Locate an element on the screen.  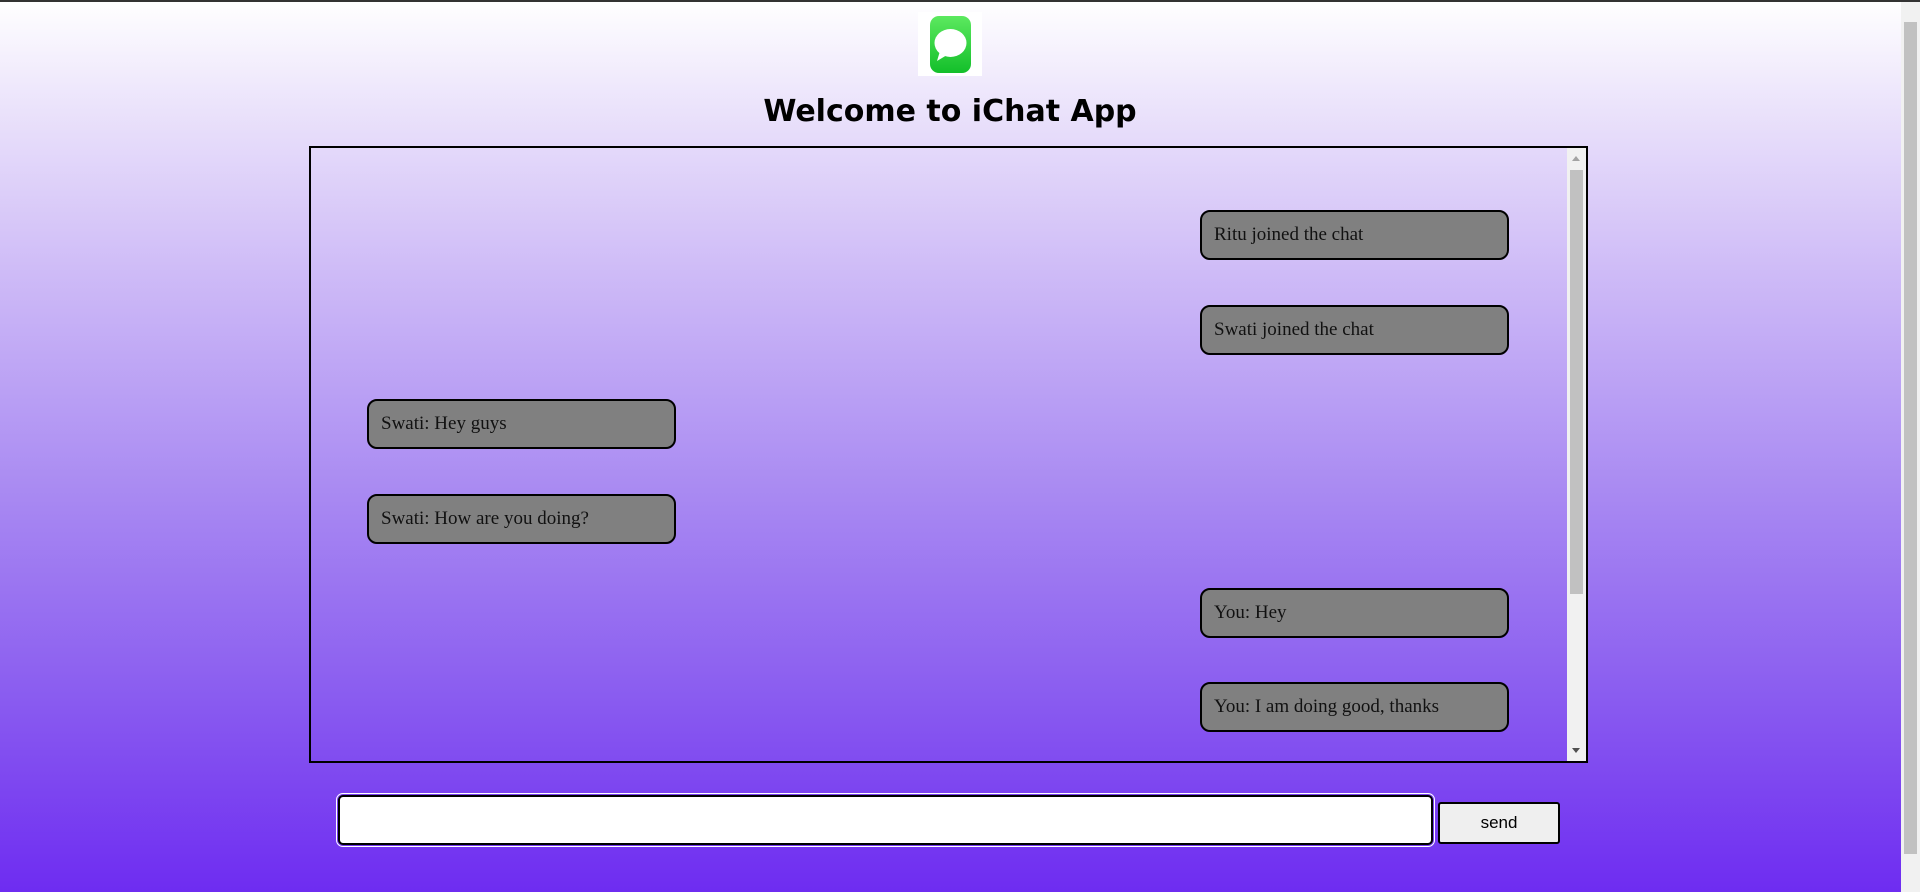
window-top-border is located at coordinates (960, 1).